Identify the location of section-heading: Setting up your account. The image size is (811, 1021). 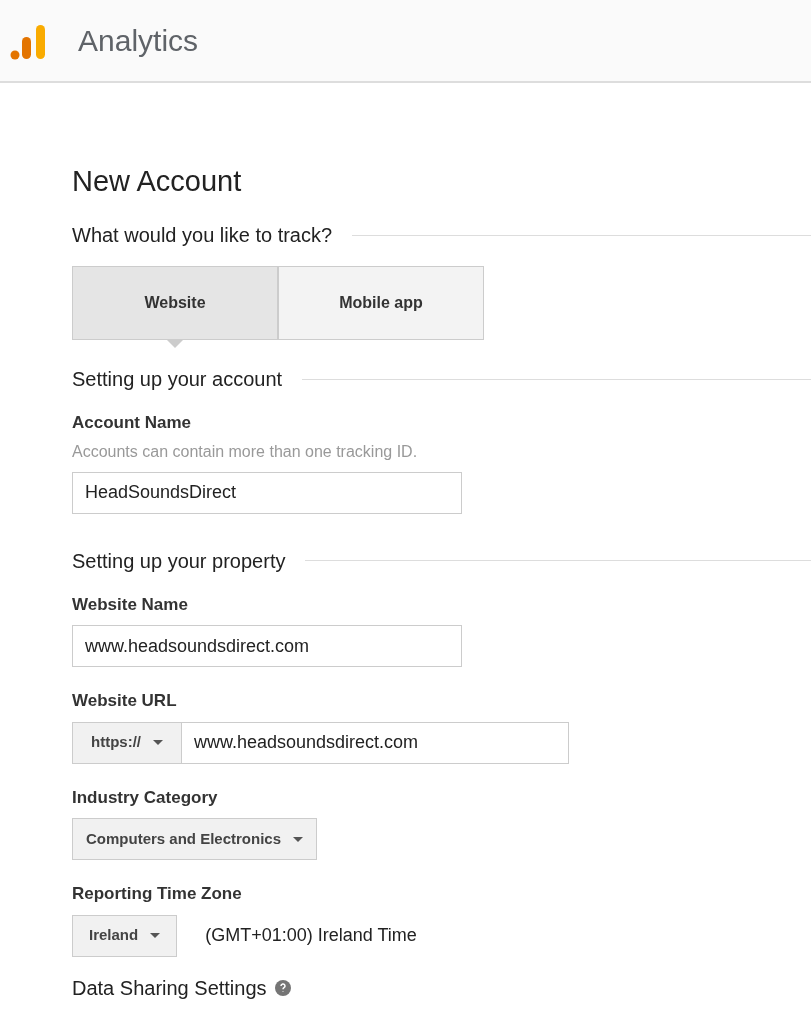
(177, 379).